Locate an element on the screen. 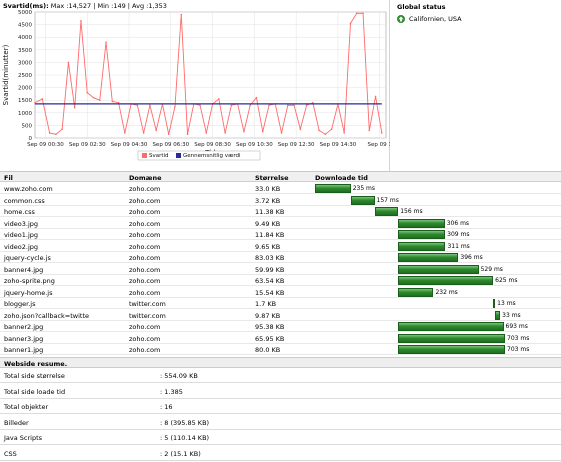 Image resolution: width=561 pixels, height=462 pixels. legend-swatch-average is located at coordinates (178, 155).